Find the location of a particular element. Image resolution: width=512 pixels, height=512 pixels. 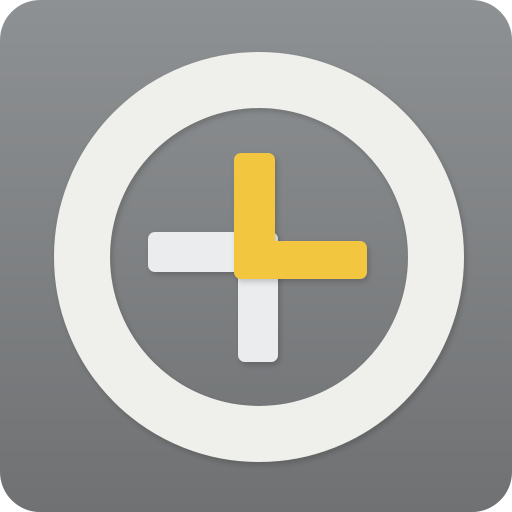

clock-hand-horizontal is located at coordinates (300, 260).